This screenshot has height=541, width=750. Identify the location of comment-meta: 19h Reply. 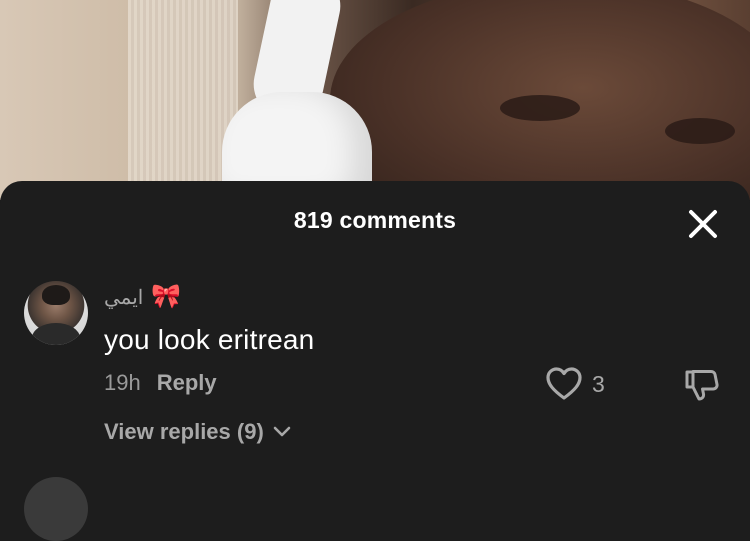
(160, 383).